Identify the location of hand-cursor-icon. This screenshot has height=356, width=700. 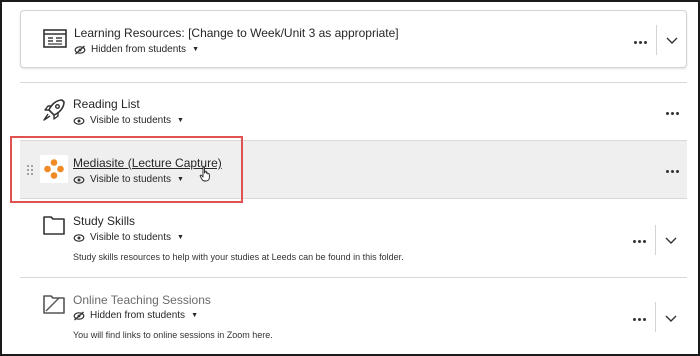
(204, 174).